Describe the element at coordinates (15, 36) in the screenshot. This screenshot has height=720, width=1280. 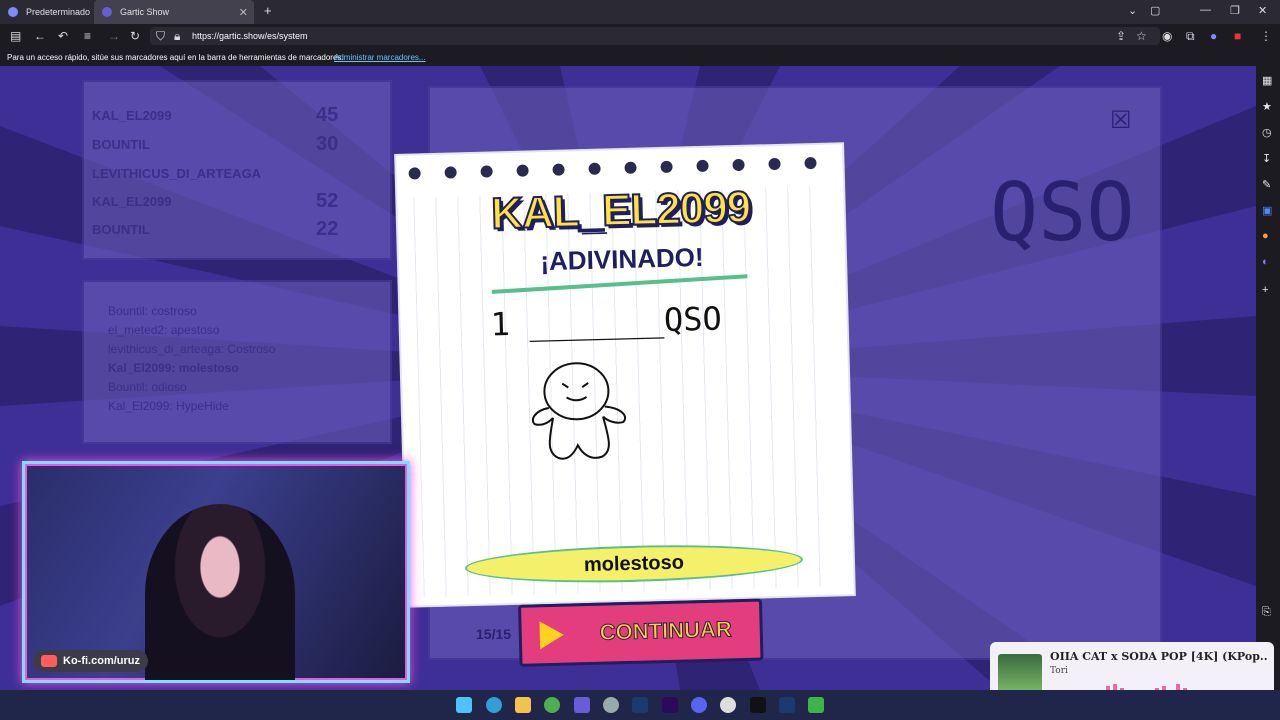
I see `sidebar-toggle-icon: ▤` at that location.